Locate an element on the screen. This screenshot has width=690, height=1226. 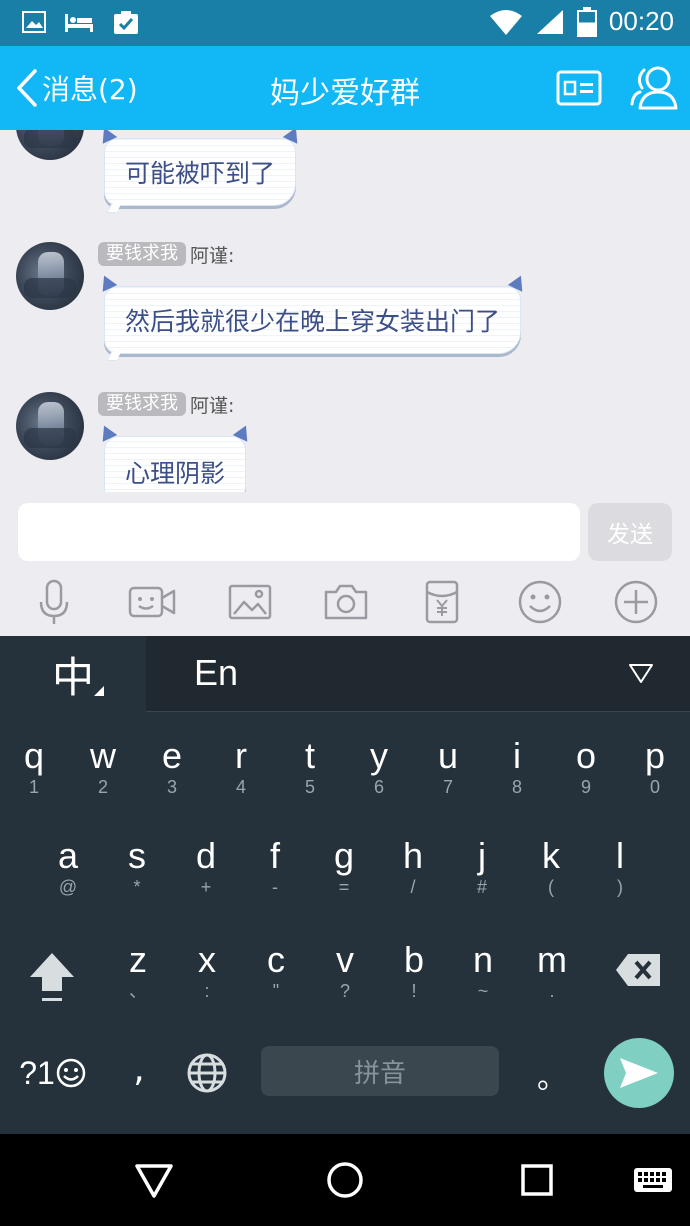
back-triangle-icon is located at coordinates (154, 1180).